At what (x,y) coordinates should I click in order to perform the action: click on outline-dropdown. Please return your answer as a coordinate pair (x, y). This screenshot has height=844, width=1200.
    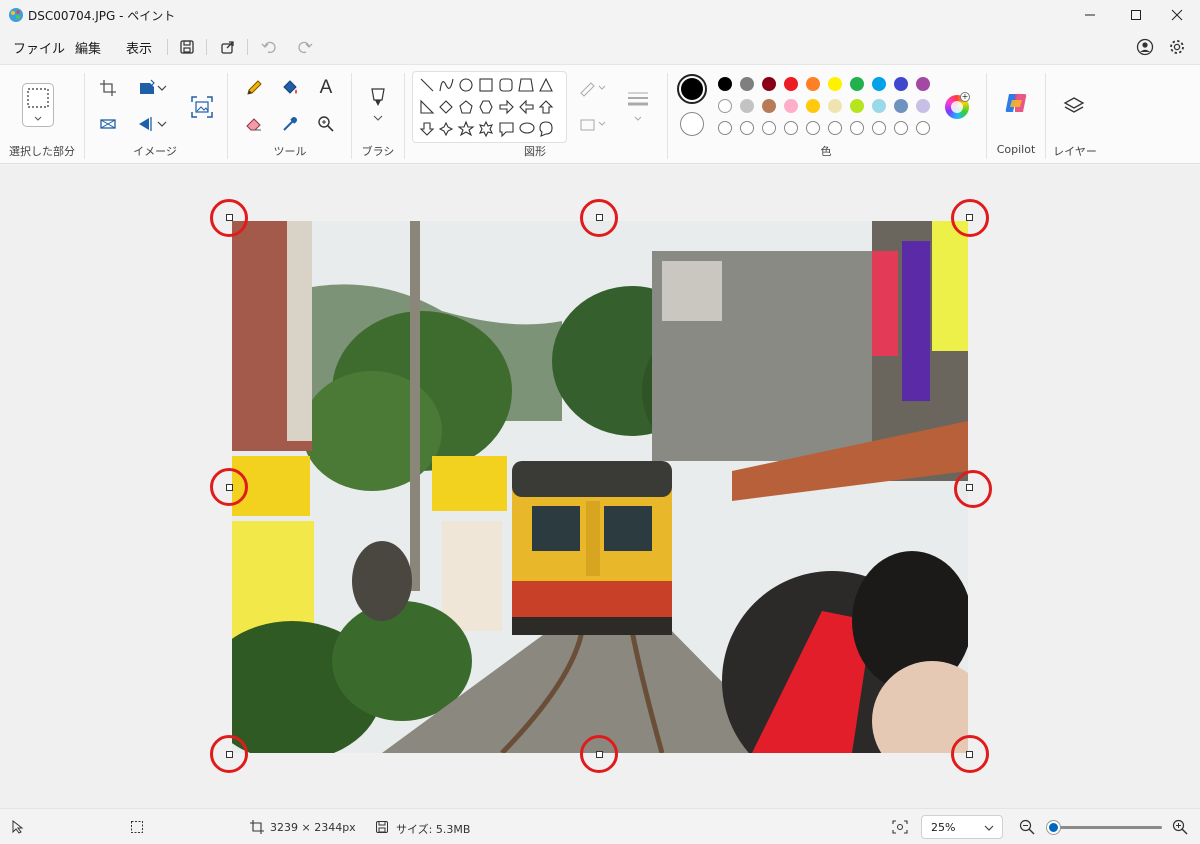
    Looking at the image, I should click on (593, 88).